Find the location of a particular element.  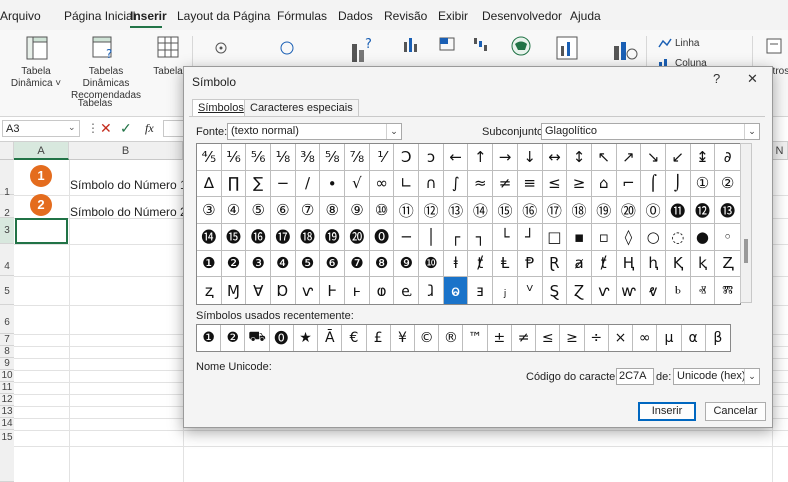

symbol-cell: ∆ is located at coordinates (209, 184).